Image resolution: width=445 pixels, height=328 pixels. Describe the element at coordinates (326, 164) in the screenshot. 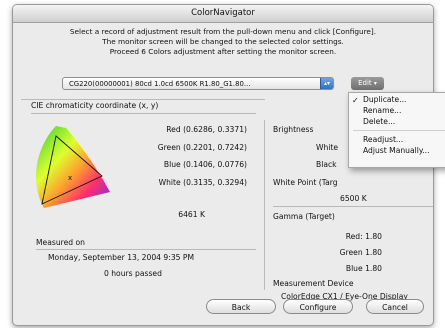

I see `brightness-black-label: Black` at that location.